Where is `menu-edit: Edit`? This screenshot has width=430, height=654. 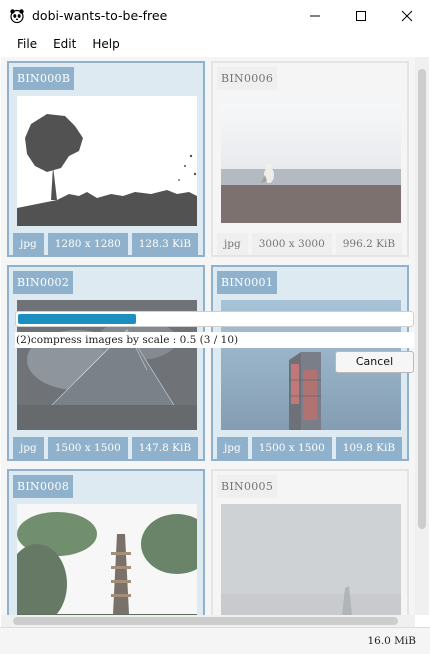
menu-edit: Edit is located at coordinates (64, 44).